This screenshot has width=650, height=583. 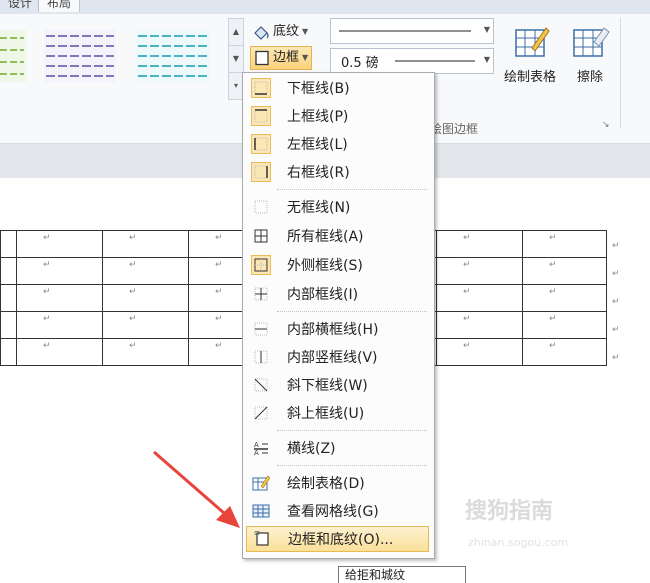 I want to click on draw-table-label: 绘制表格, so click(x=529, y=77).